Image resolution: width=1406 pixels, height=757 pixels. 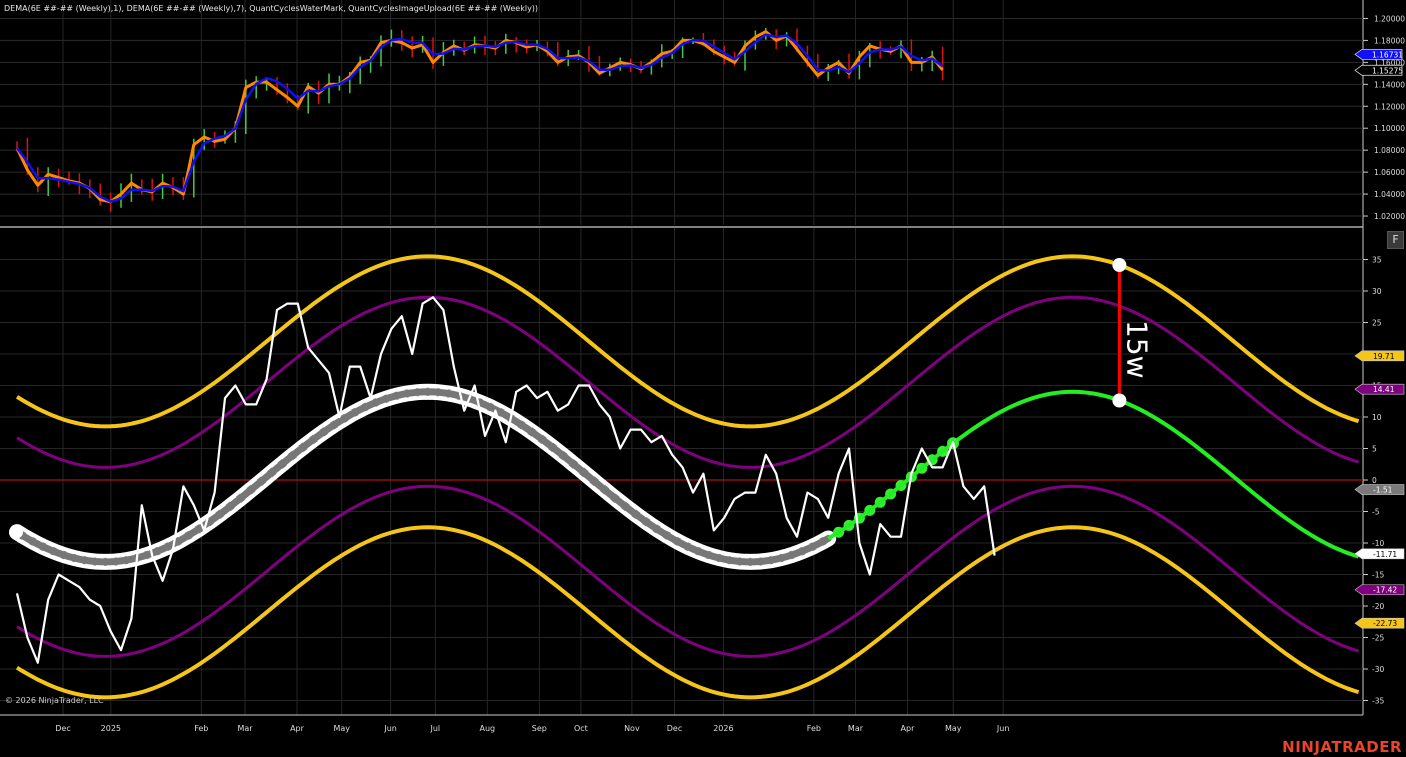 I want to click on cycle-tick-label: 30, so click(x=1377, y=291).